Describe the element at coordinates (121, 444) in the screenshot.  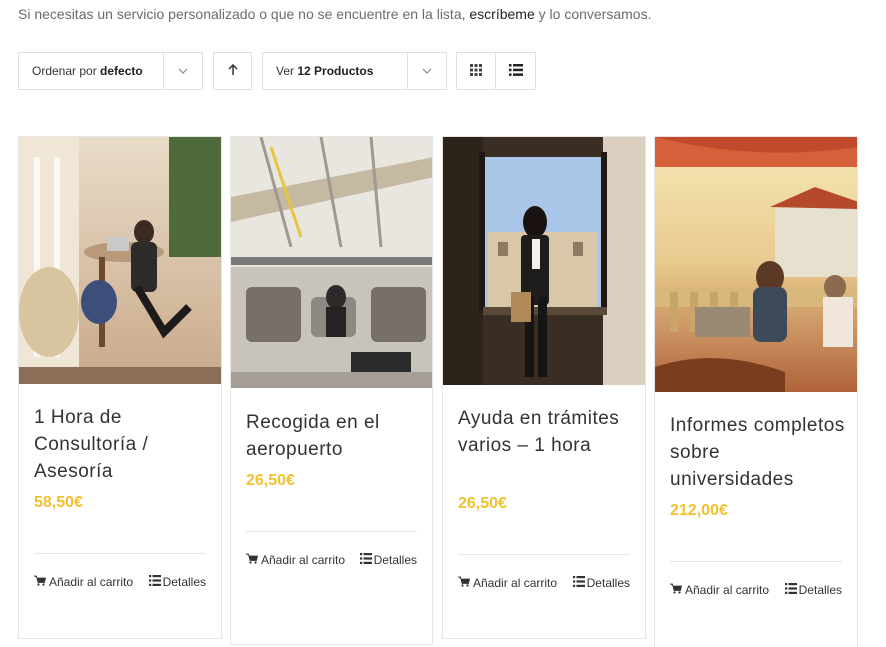
I see `product-title: 1 Hora de Consultoría / Asesoría` at that location.